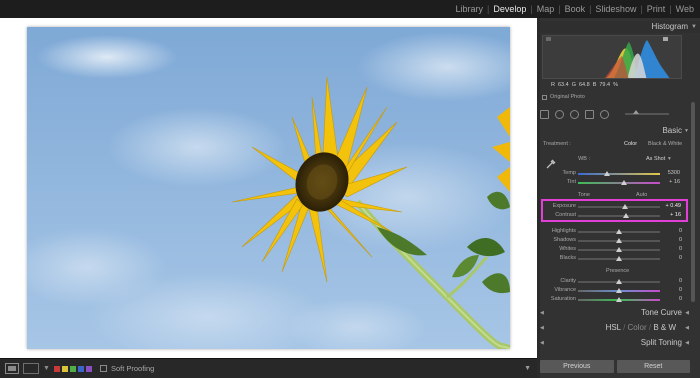 Image resolution: width=700 pixels, height=378 pixels. What do you see at coordinates (664, 327) in the screenshot?
I see `bw-tab: B & W` at bounding box center [664, 327].